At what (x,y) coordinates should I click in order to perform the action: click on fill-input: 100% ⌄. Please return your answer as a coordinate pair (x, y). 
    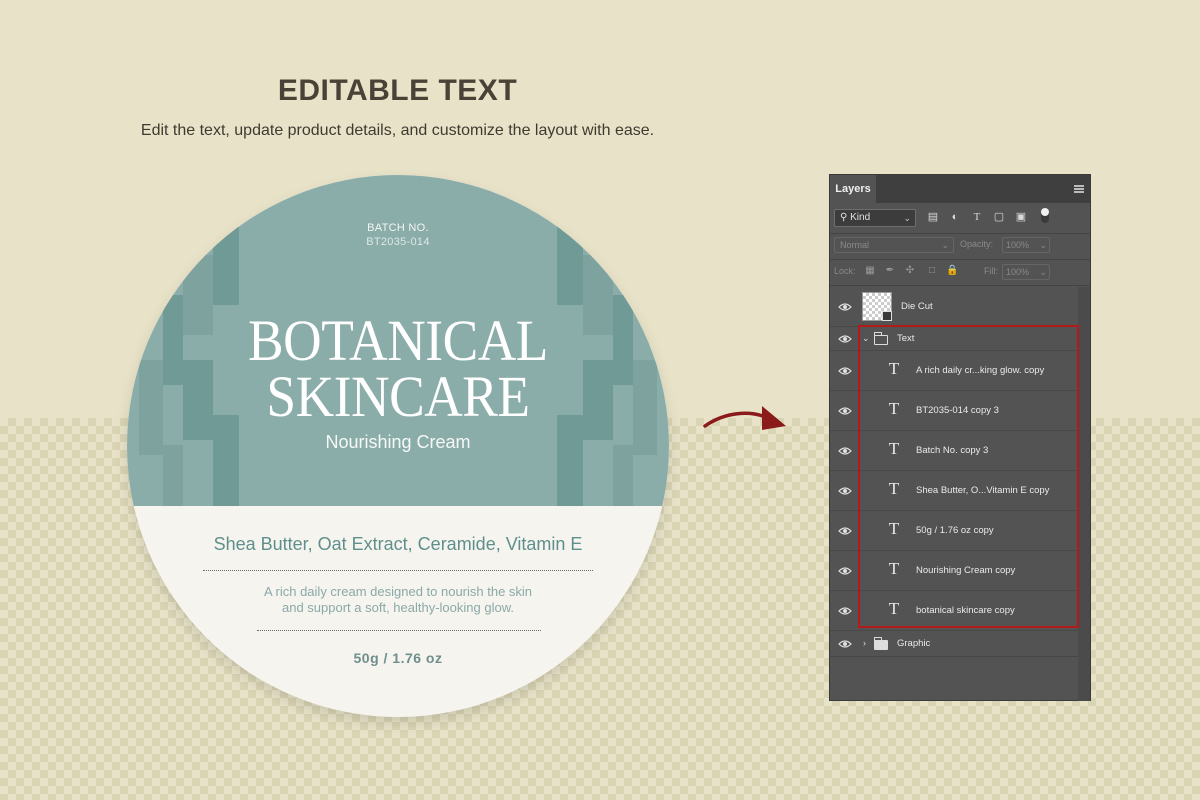
    Looking at the image, I should click on (1026, 272).